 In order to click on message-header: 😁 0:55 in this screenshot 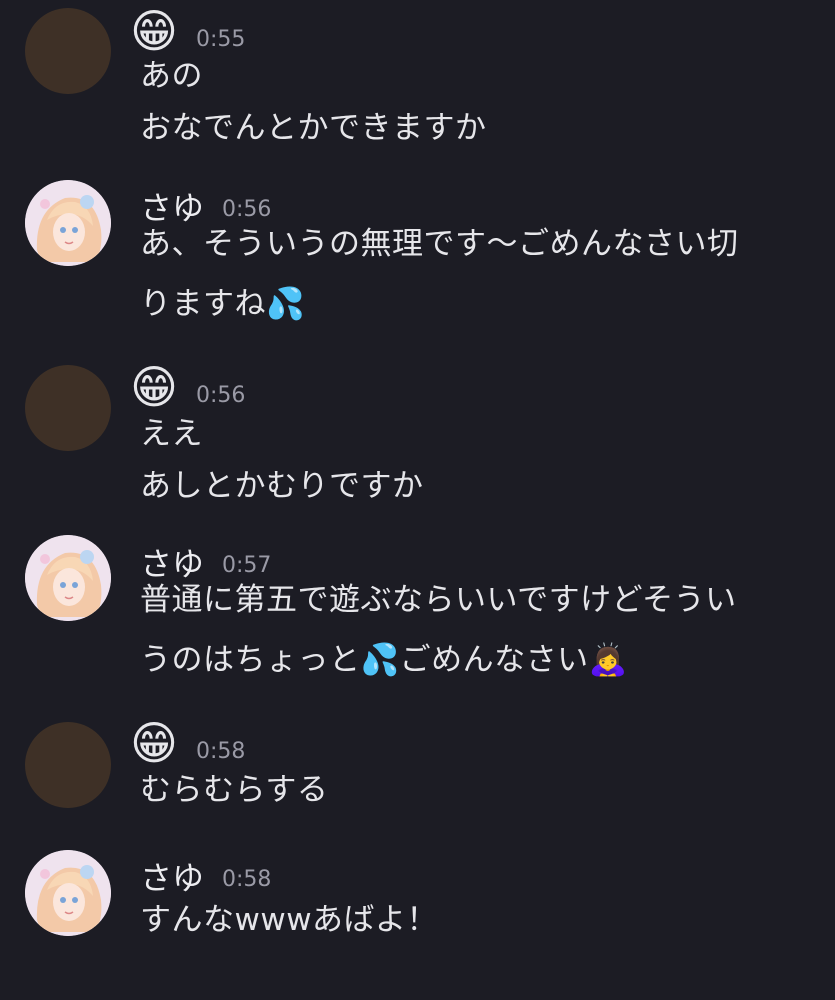, I will do `click(187, 30)`.